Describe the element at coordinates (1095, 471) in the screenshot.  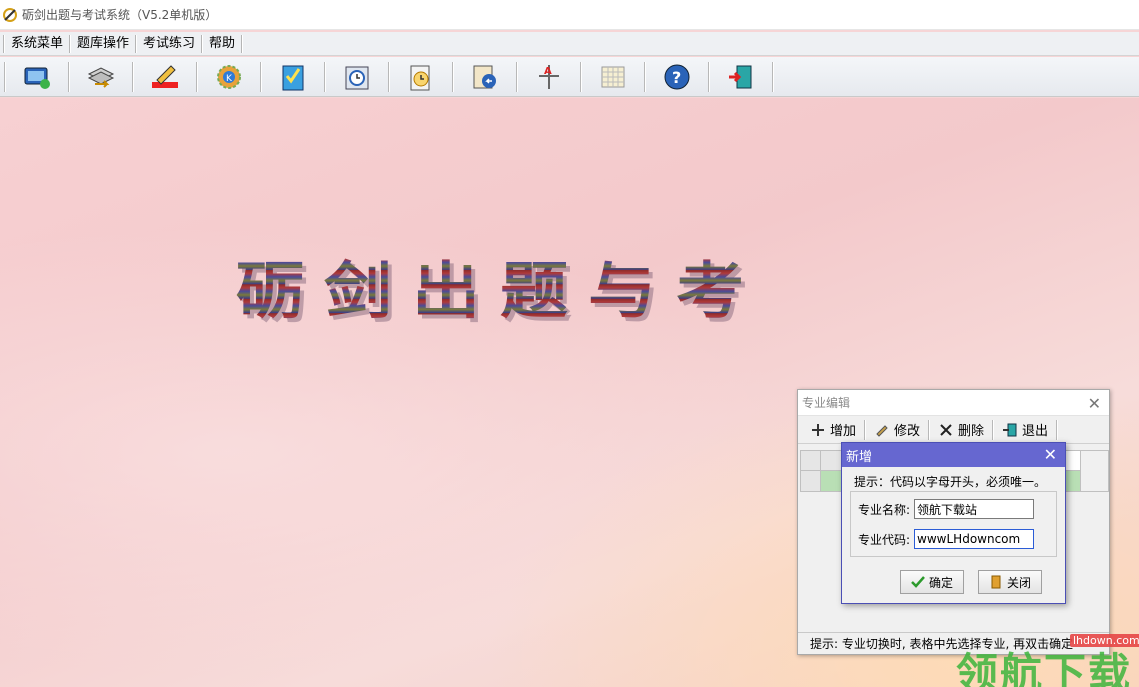
I see `table-scroll-area` at that location.